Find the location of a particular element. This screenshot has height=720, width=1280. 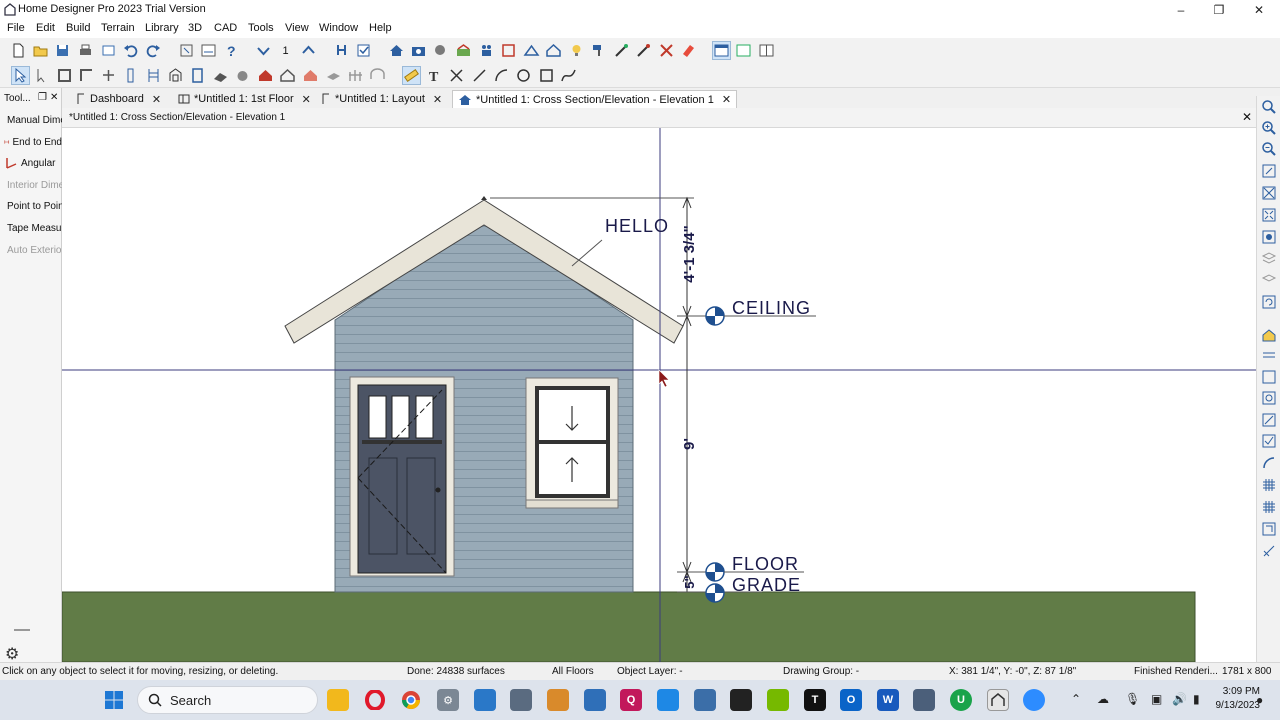

checklist-icon is located at coordinates (363, 50).